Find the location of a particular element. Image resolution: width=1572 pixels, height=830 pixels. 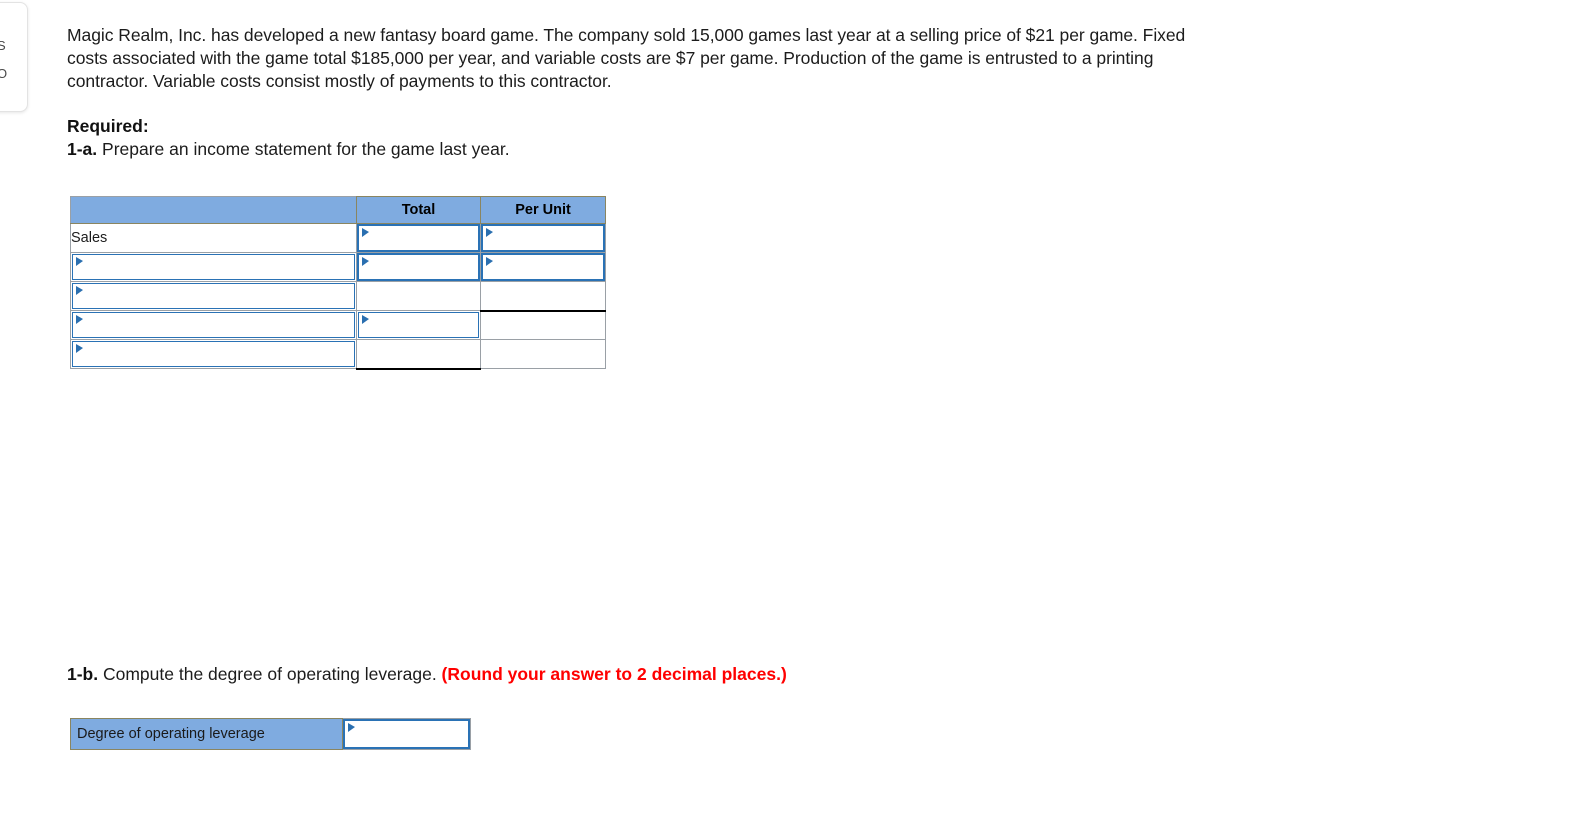

requirement-1b-round-note: (Round your answer to 2 decimal places.) is located at coordinates (614, 674).